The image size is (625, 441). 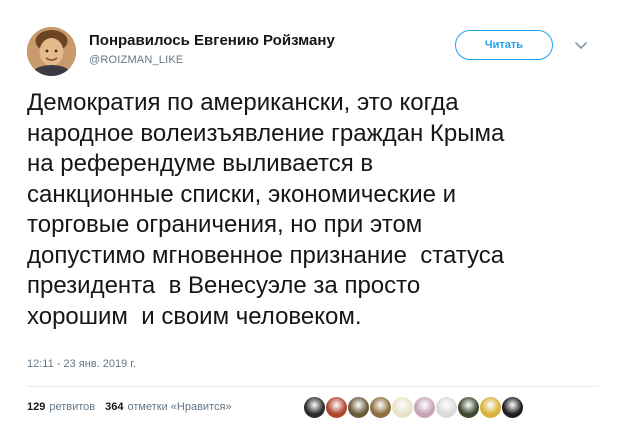 I want to click on tweet-timestamp: 12:11 - 23 янв. 2019 г., so click(x=81, y=364).